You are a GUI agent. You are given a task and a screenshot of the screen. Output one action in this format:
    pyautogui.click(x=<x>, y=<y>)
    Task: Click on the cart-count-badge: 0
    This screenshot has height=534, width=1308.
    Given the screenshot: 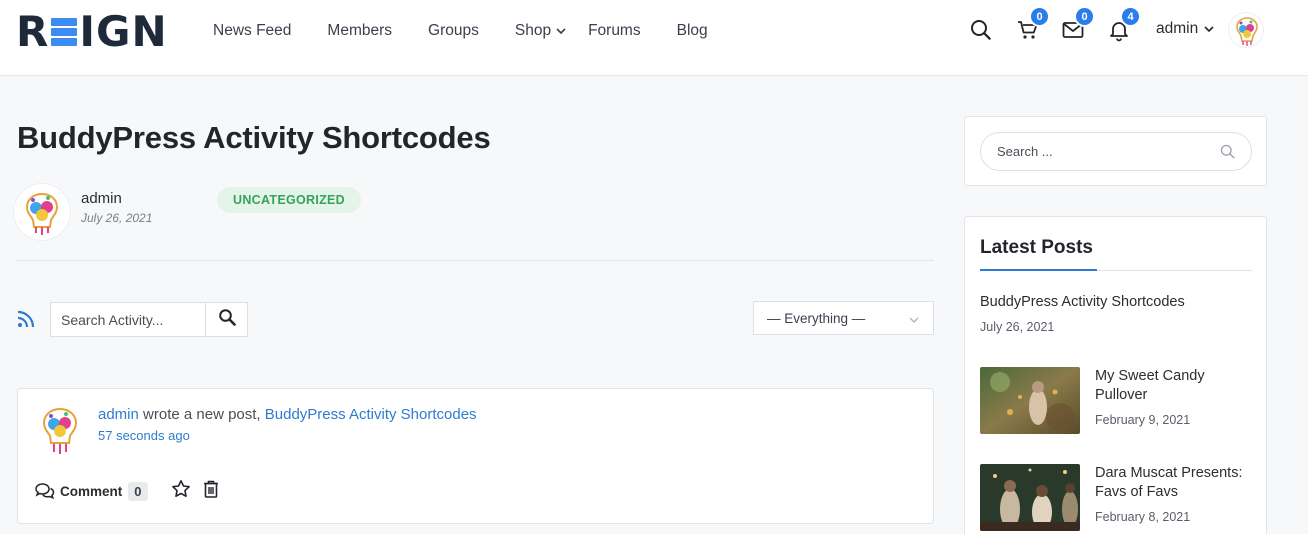 What is the action you would take?
    pyautogui.click(x=1039, y=16)
    